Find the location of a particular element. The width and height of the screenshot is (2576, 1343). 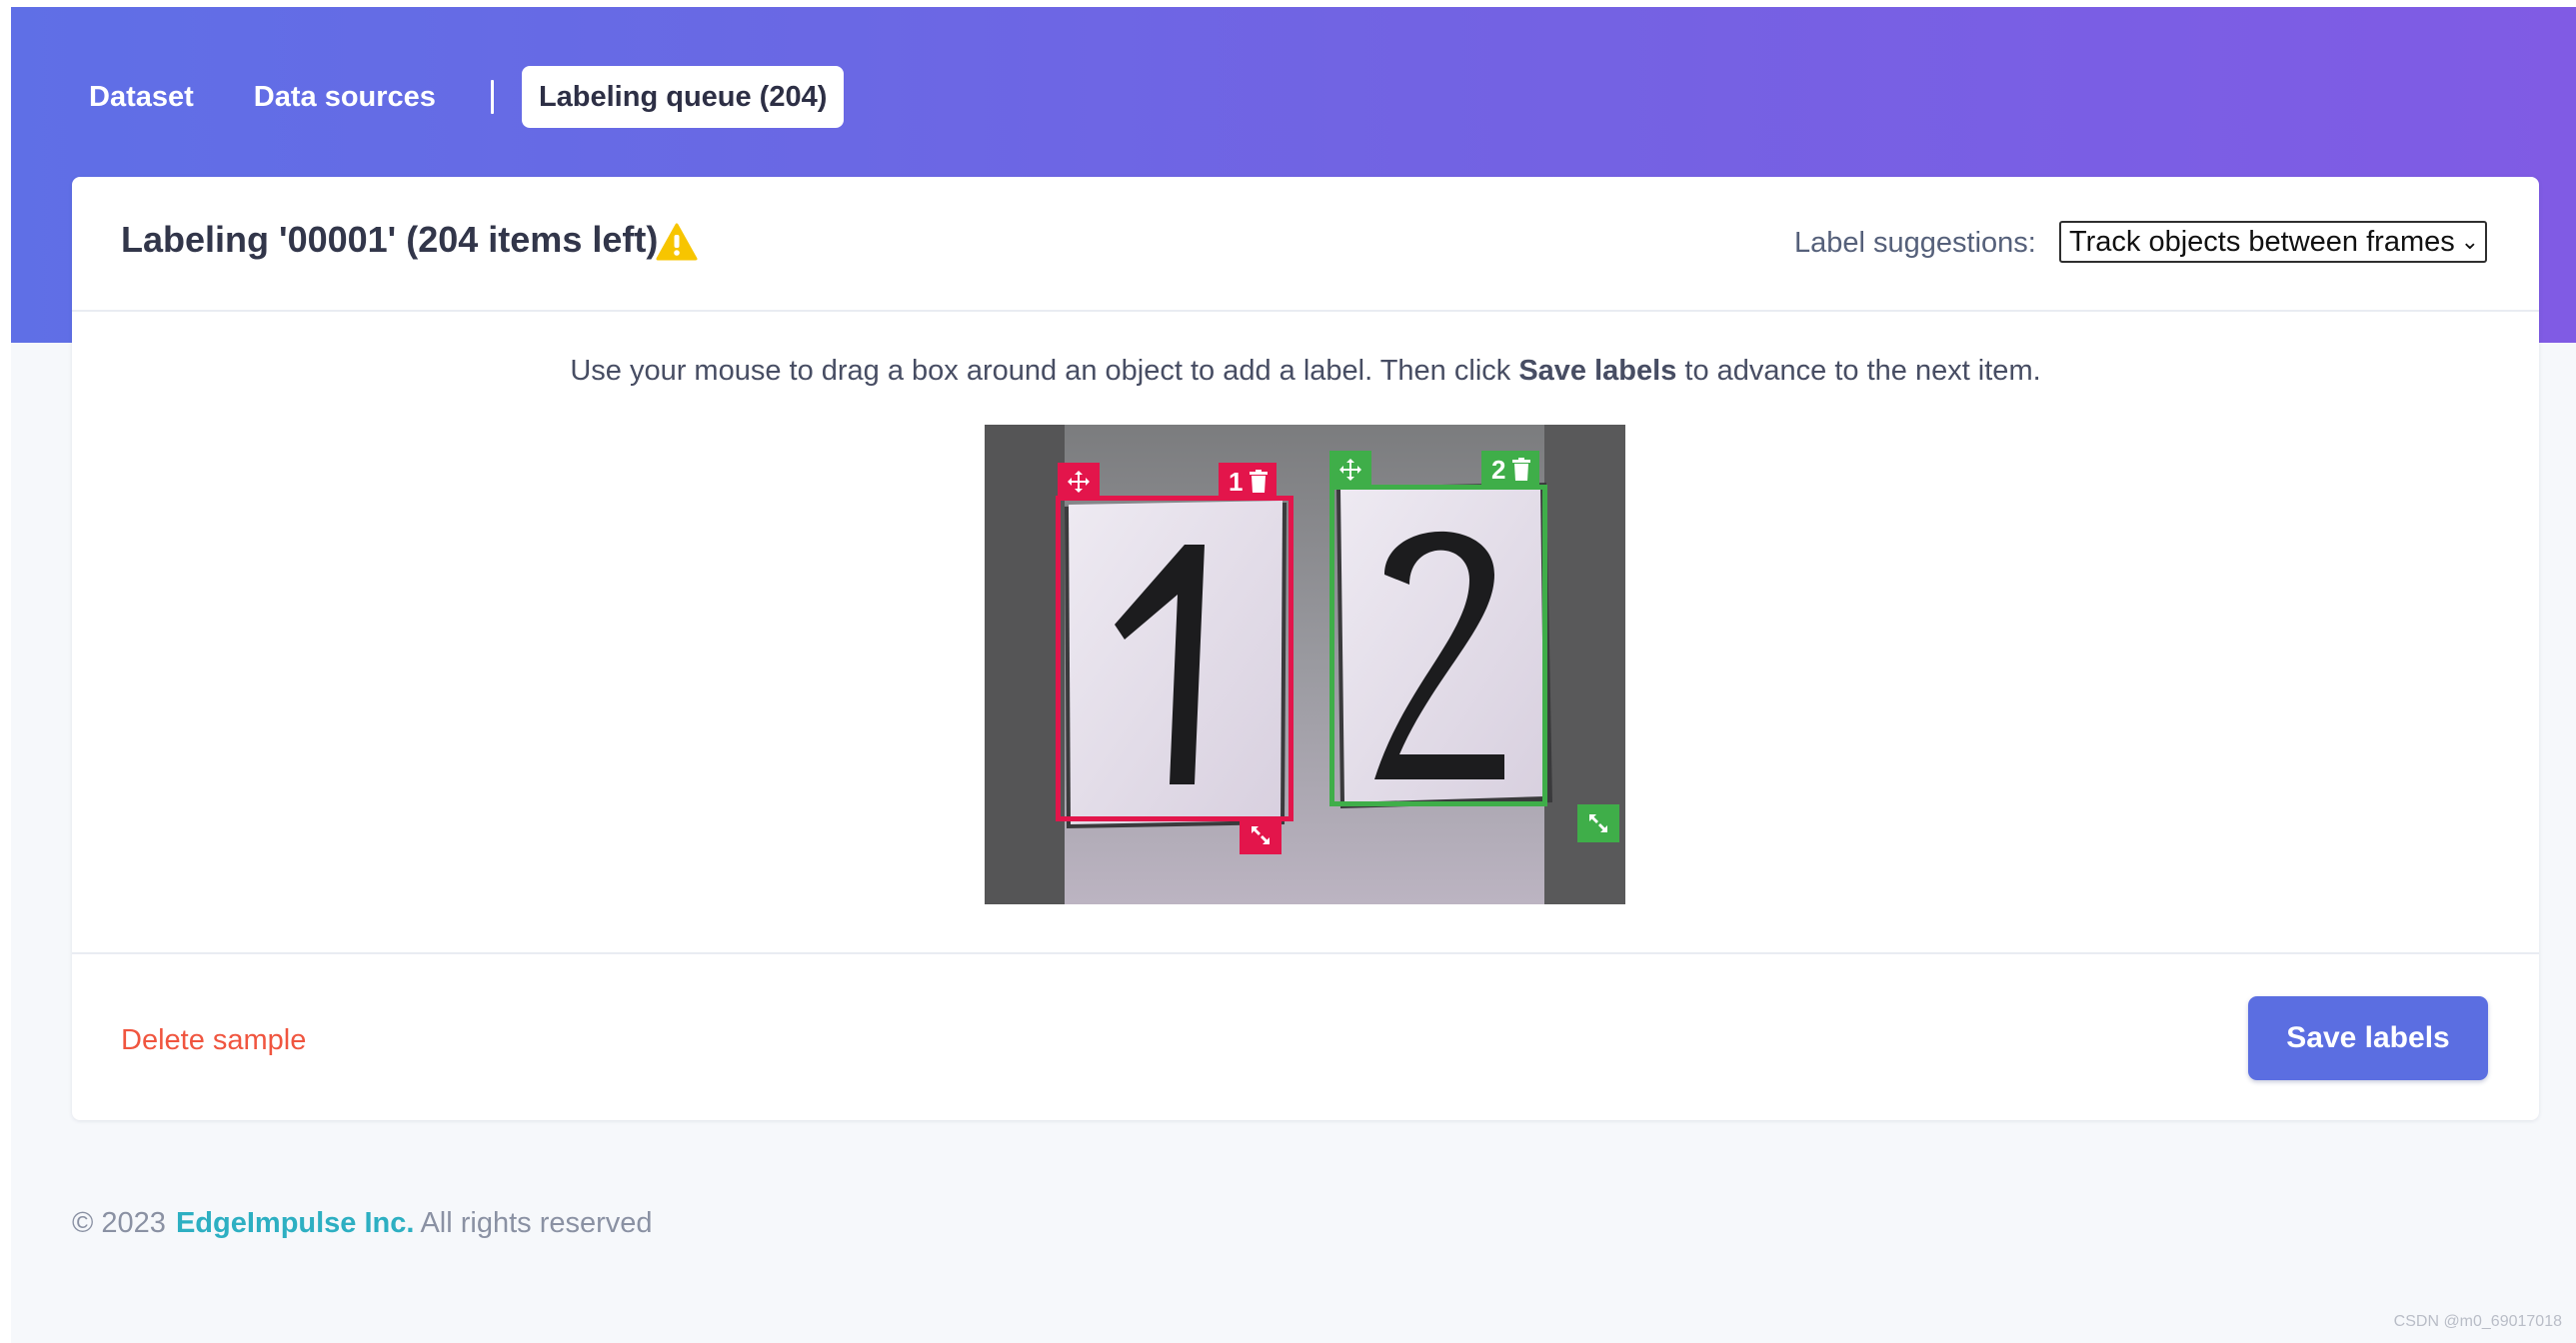

warning-triangle-icon is located at coordinates (677, 242).